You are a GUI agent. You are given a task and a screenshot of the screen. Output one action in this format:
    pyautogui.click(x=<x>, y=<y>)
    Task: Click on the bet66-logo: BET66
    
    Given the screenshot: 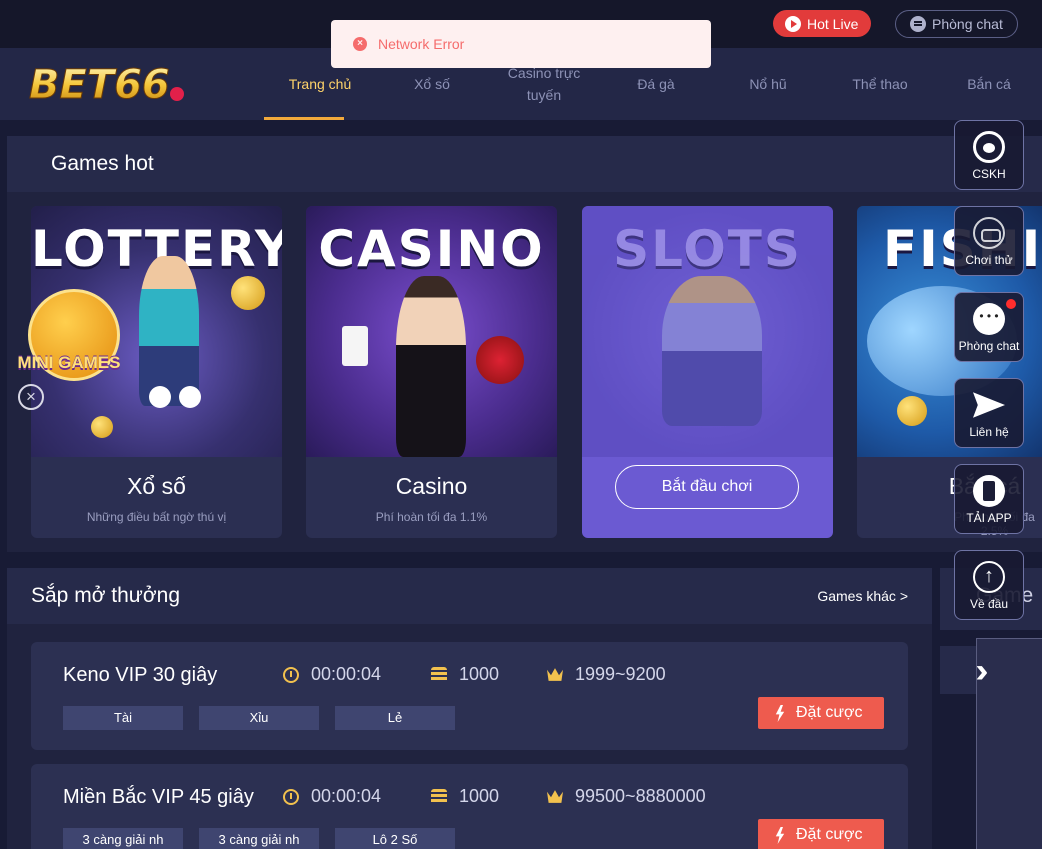 What is the action you would take?
    pyautogui.click(x=109, y=83)
    